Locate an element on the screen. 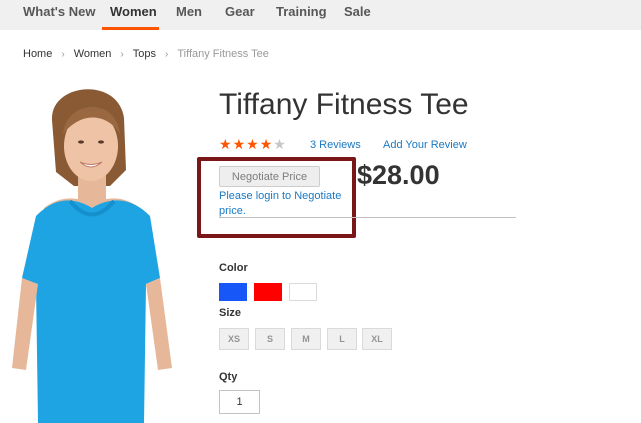 The image size is (641, 423). nav-item-women: Women is located at coordinates (133, 11).